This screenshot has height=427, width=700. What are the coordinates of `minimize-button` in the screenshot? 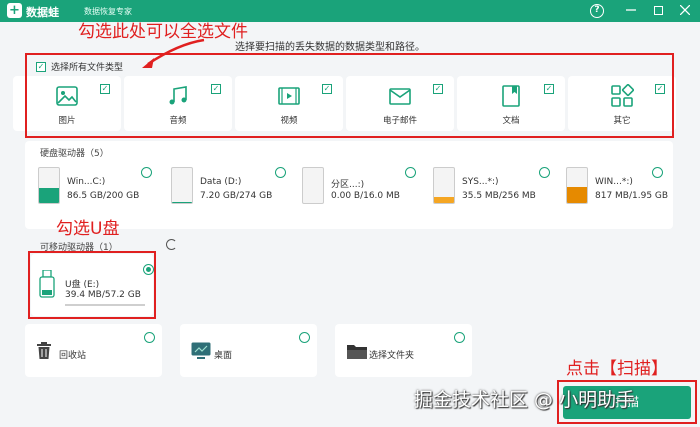 It's located at (631, 11).